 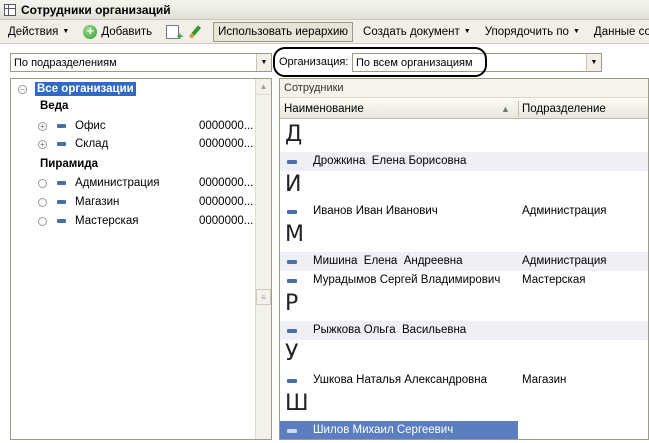 I want to click on add-button-label: Добавить, so click(x=127, y=31).